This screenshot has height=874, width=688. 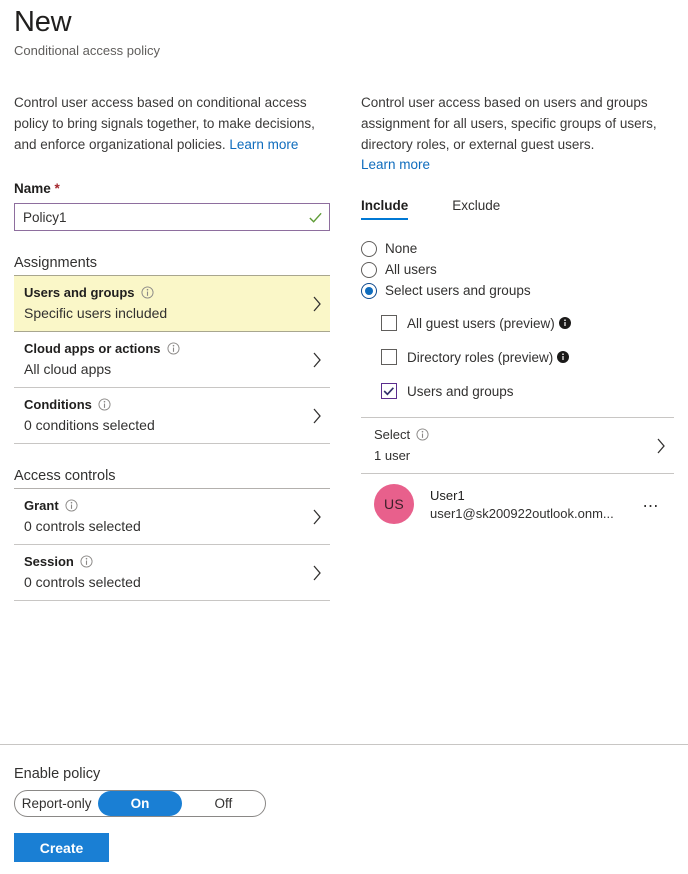 I want to click on radio-select-users-and-groups: Select users and groups, so click(x=517, y=290).